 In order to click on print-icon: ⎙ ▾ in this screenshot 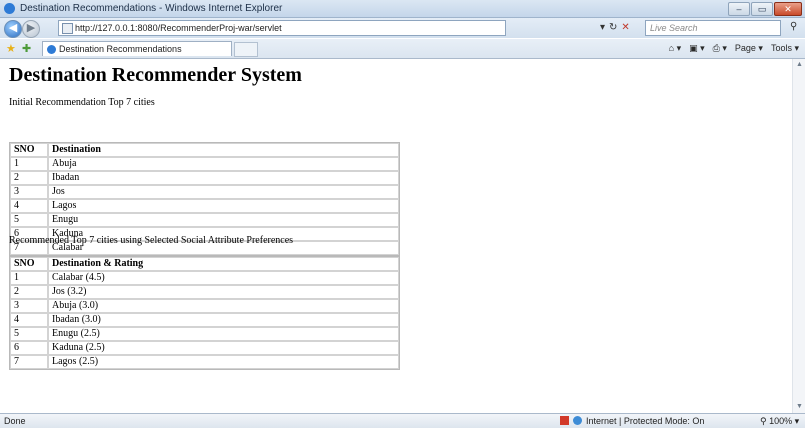, I will do `click(720, 48)`.